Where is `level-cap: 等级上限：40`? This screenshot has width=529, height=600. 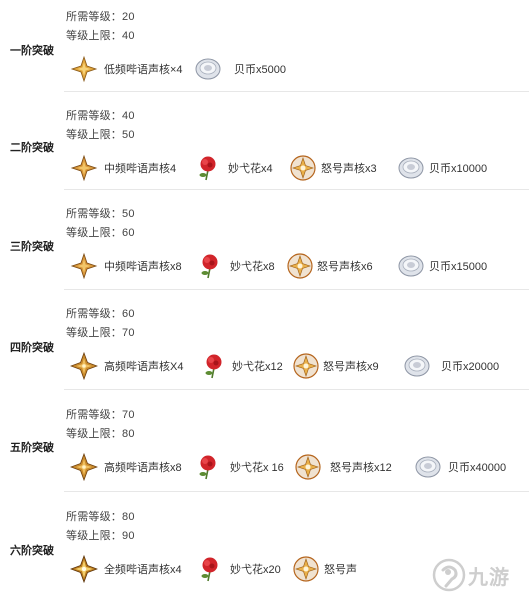
level-cap: 等级上限：40 is located at coordinates (100, 36).